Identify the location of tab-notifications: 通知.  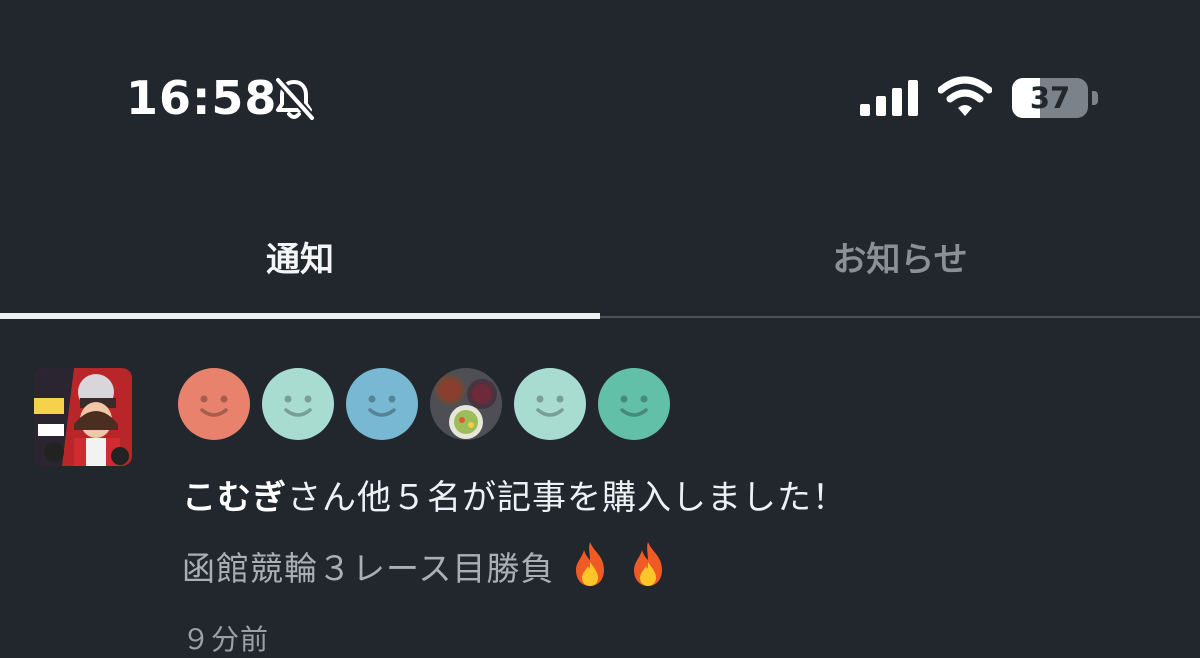
(300, 256).